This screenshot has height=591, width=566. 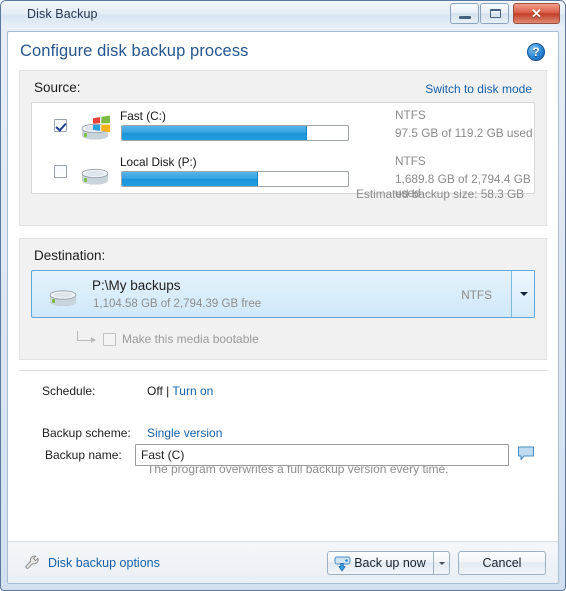 What do you see at coordinates (410, 115) in the screenshot?
I see `source-disk-filesystem-0: NTFS` at bounding box center [410, 115].